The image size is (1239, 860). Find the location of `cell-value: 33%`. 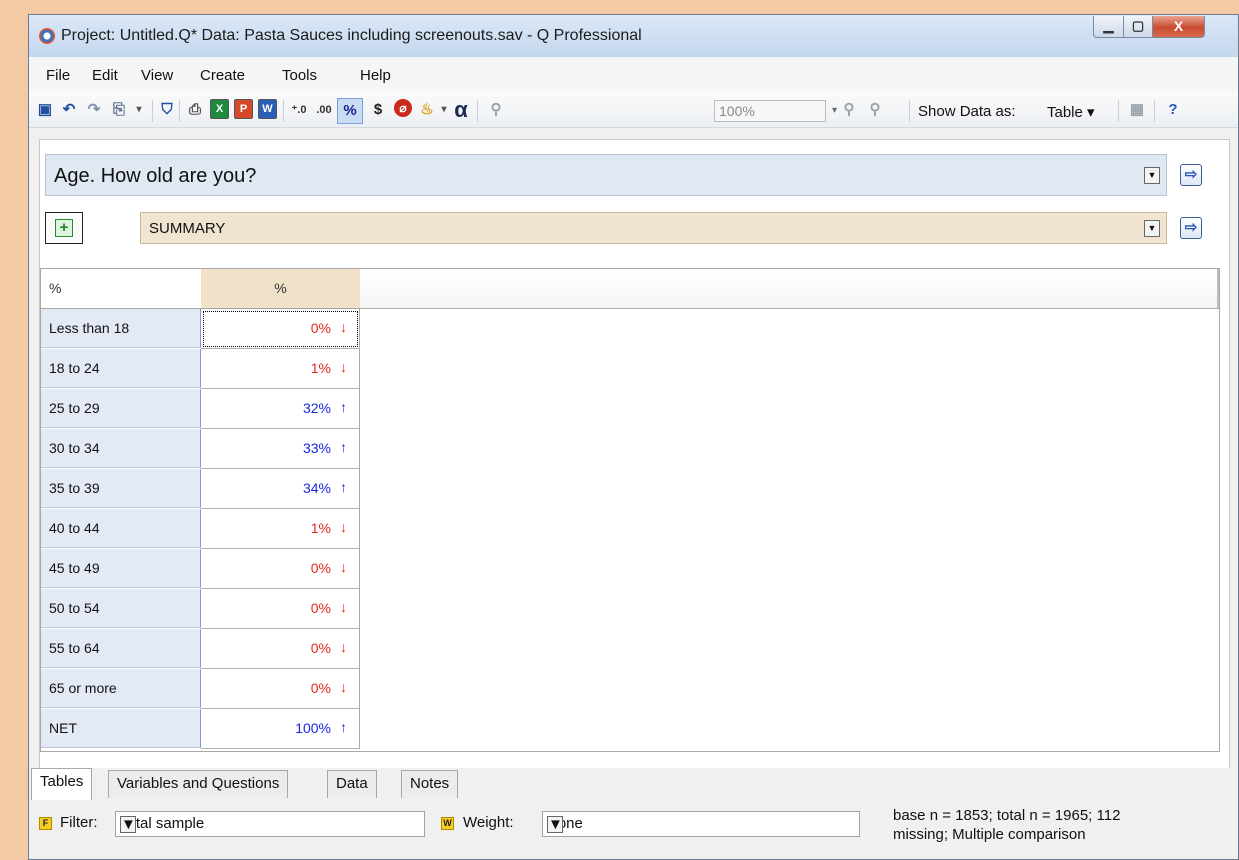

cell-value: 33% is located at coordinates (316, 448).